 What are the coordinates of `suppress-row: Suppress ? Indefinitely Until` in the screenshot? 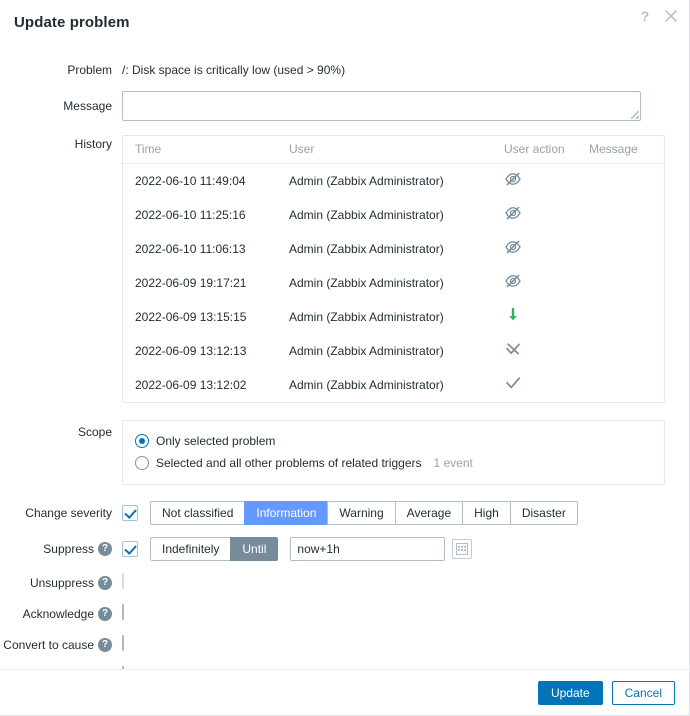 It's located at (337, 543).